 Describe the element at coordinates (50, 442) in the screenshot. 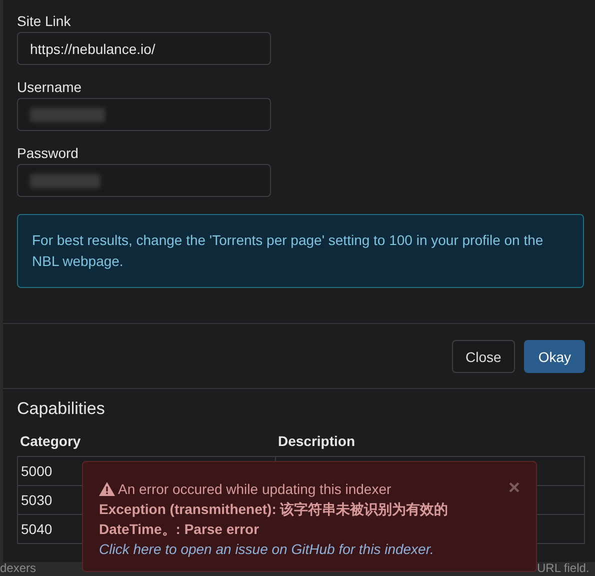

I see `column-header: Category` at that location.